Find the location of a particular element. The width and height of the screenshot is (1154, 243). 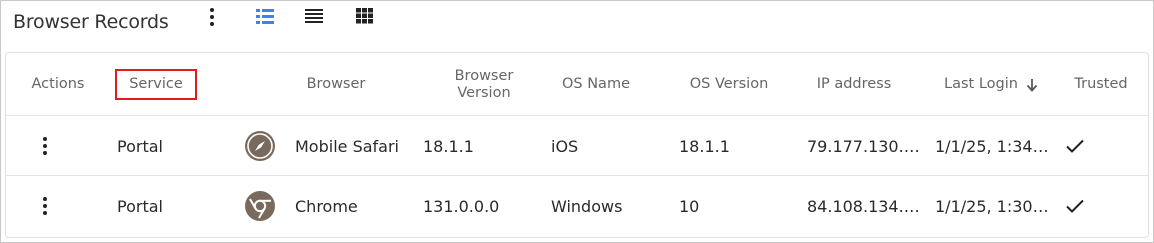

list-icon is located at coordinates (314, 15).